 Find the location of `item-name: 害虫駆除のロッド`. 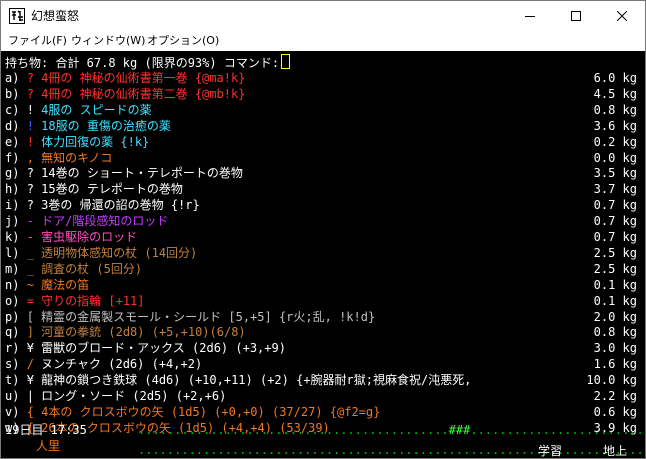

item-name: 害虫駆除のロッド is located at coordinates (89, 237).